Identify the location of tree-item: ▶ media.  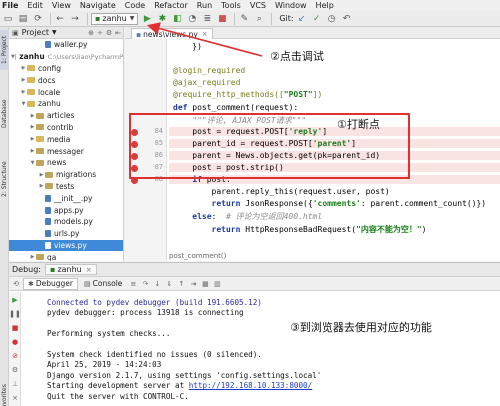
(66, 139).